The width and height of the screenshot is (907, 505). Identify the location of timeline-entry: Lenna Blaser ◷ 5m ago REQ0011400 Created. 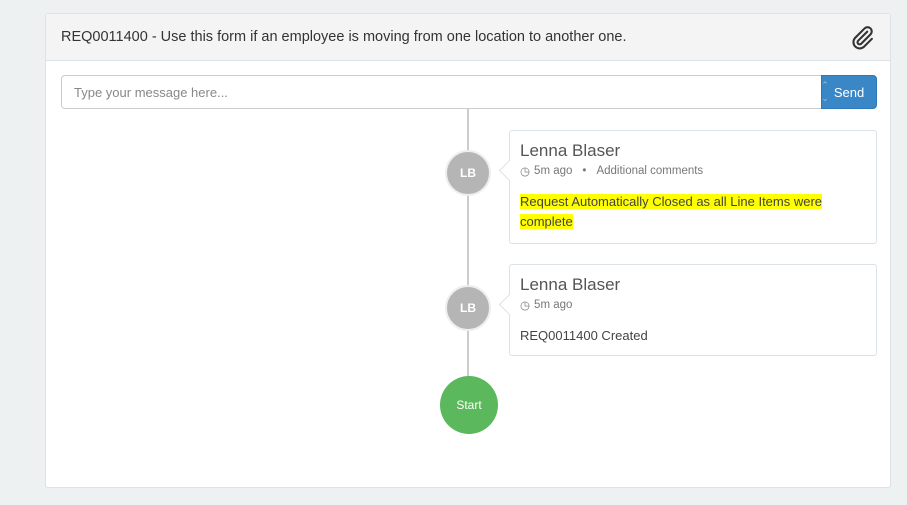
(693, 310).